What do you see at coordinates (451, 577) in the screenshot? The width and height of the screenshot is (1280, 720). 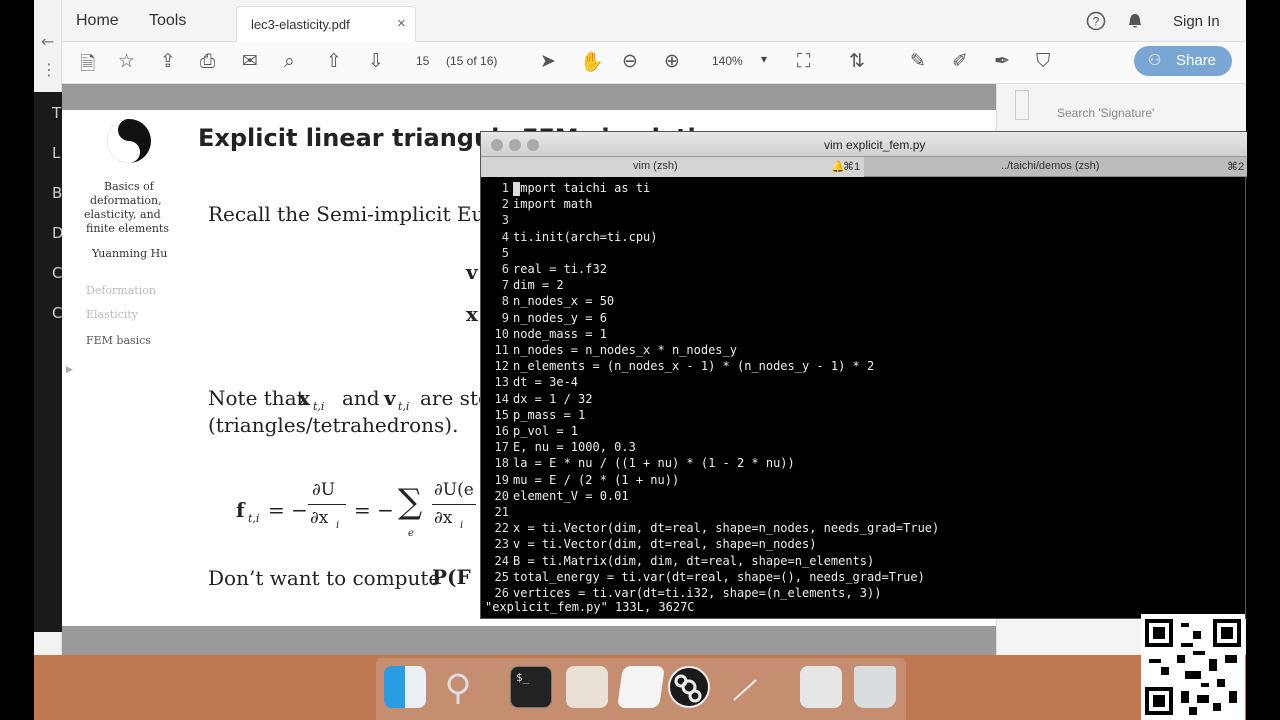 I see `math-P-of-F: P(F` at bounding box center [451, 577].